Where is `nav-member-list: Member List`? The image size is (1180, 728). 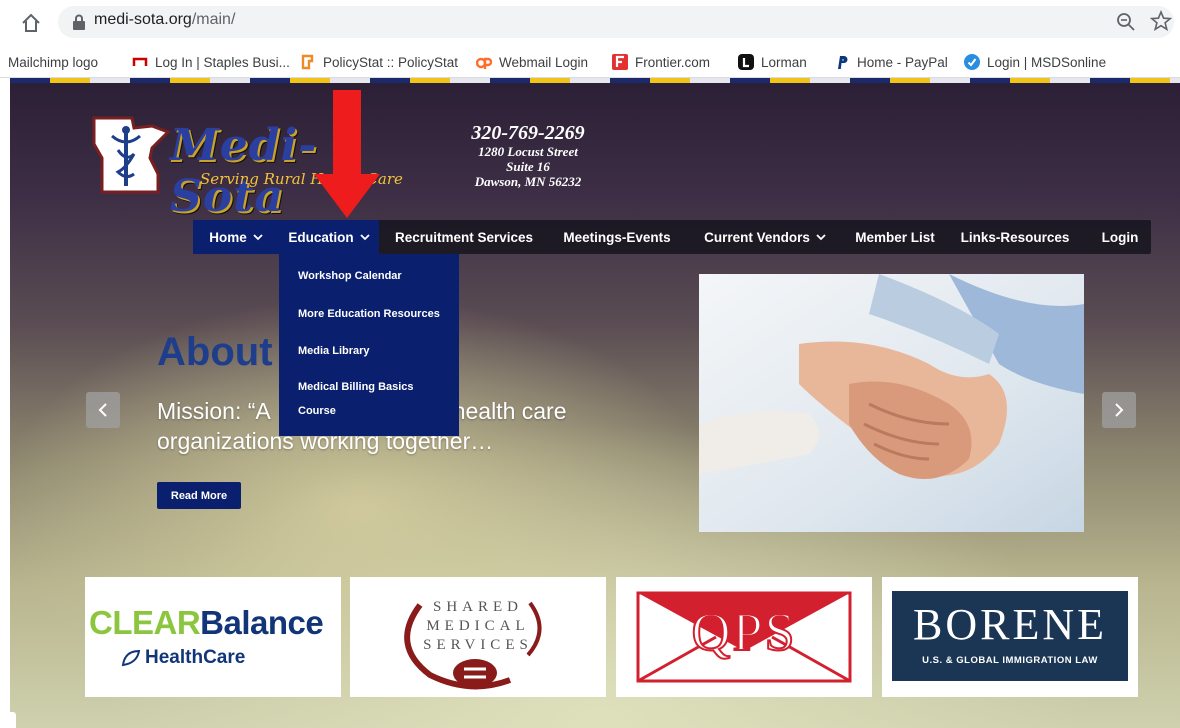
nav-member-list: Member List is located at coordinates (895, 237).